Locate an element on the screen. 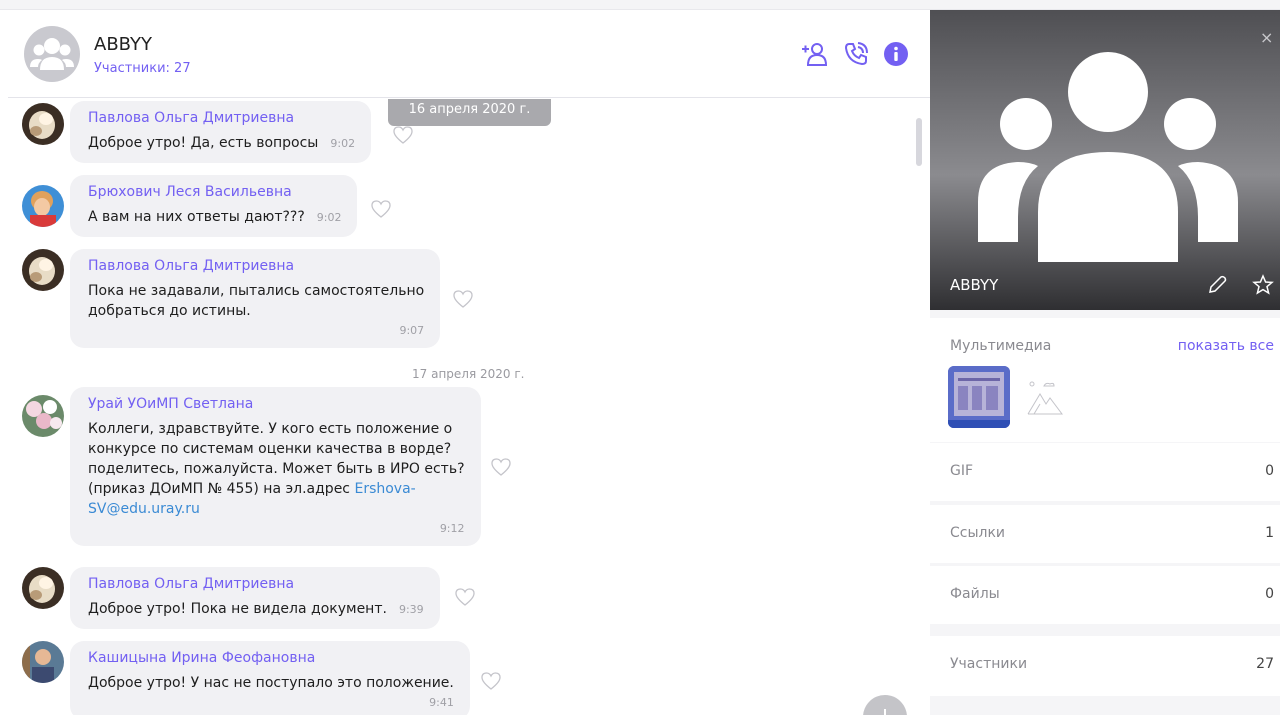  add-participant-icon is located at coordinates (814, 54).